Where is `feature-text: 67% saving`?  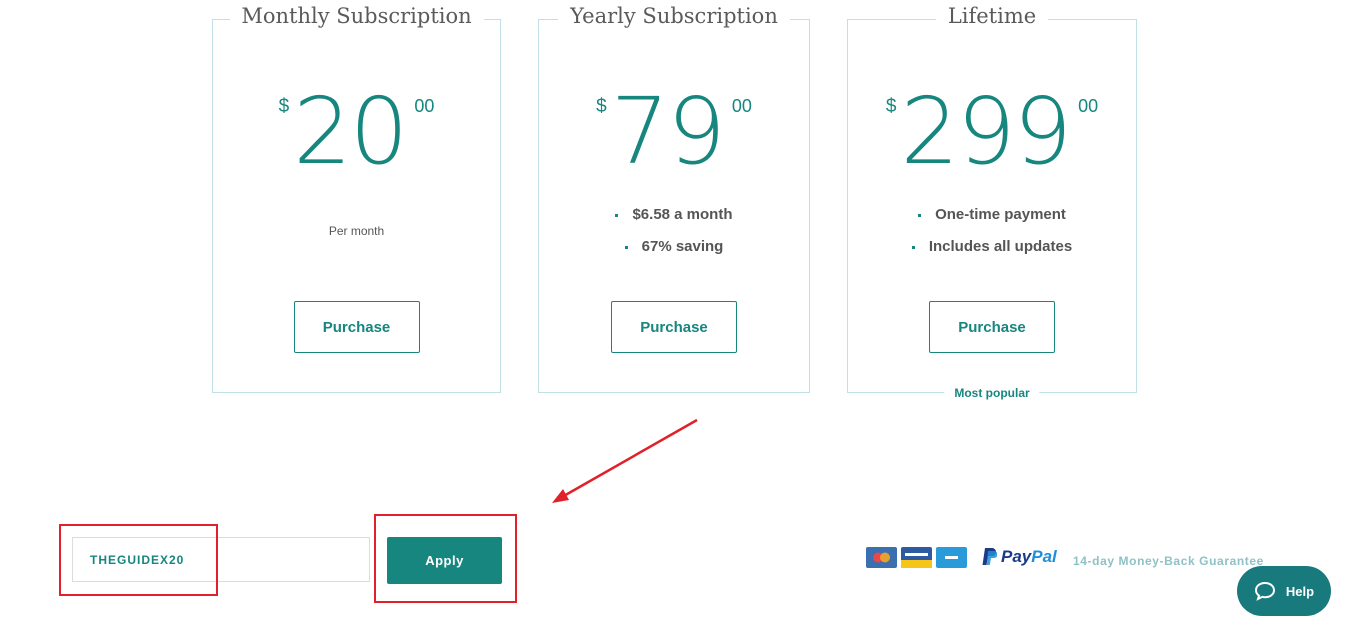
feature-text: 67% saving is located at coordinates (682, 246).